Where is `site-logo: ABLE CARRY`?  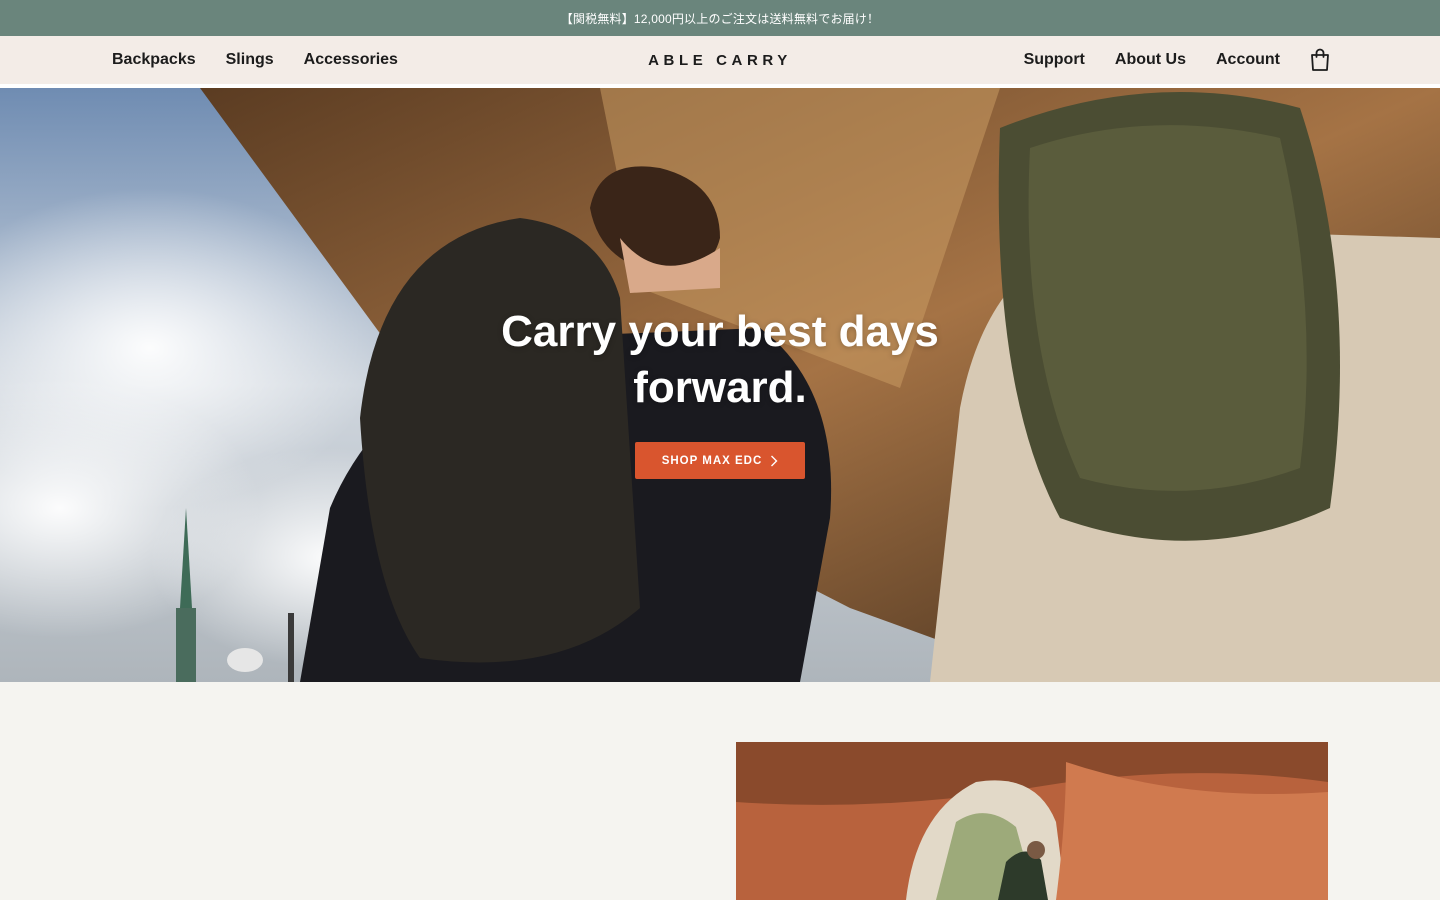
site-logo: ABLE CARRY is located at coordinates (720, 60).